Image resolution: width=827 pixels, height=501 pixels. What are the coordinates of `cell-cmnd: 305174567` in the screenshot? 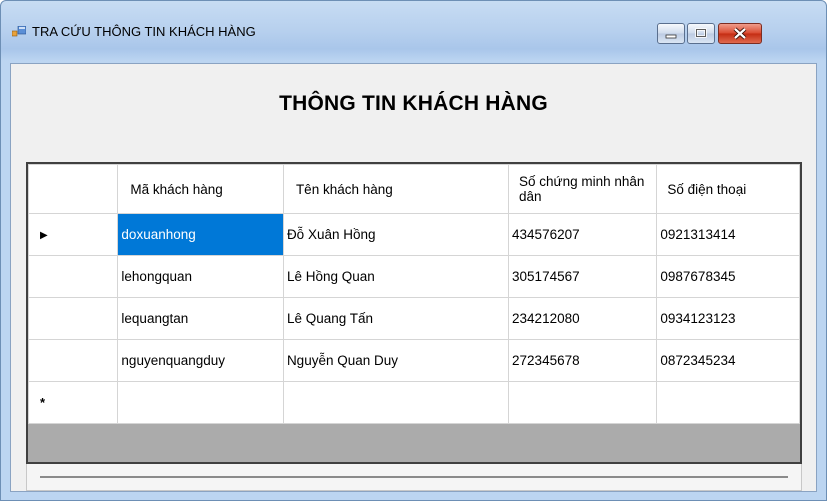 It's located at (583, 276).